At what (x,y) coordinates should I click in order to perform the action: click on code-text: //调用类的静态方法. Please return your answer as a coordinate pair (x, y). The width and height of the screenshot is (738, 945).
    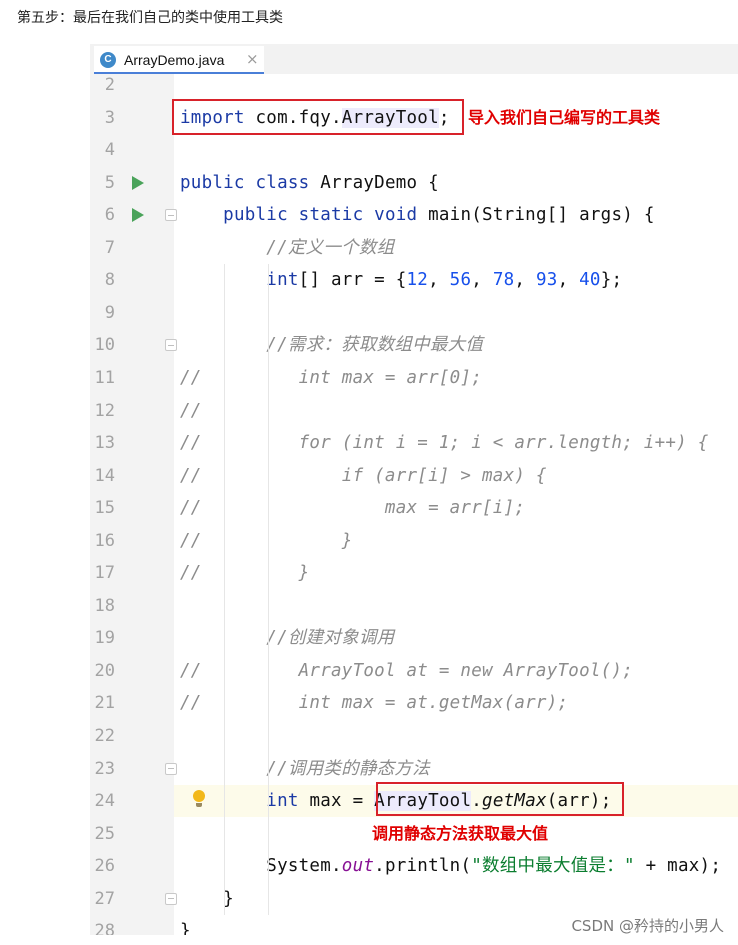
    Looking at the image, I should click on (305, 769).